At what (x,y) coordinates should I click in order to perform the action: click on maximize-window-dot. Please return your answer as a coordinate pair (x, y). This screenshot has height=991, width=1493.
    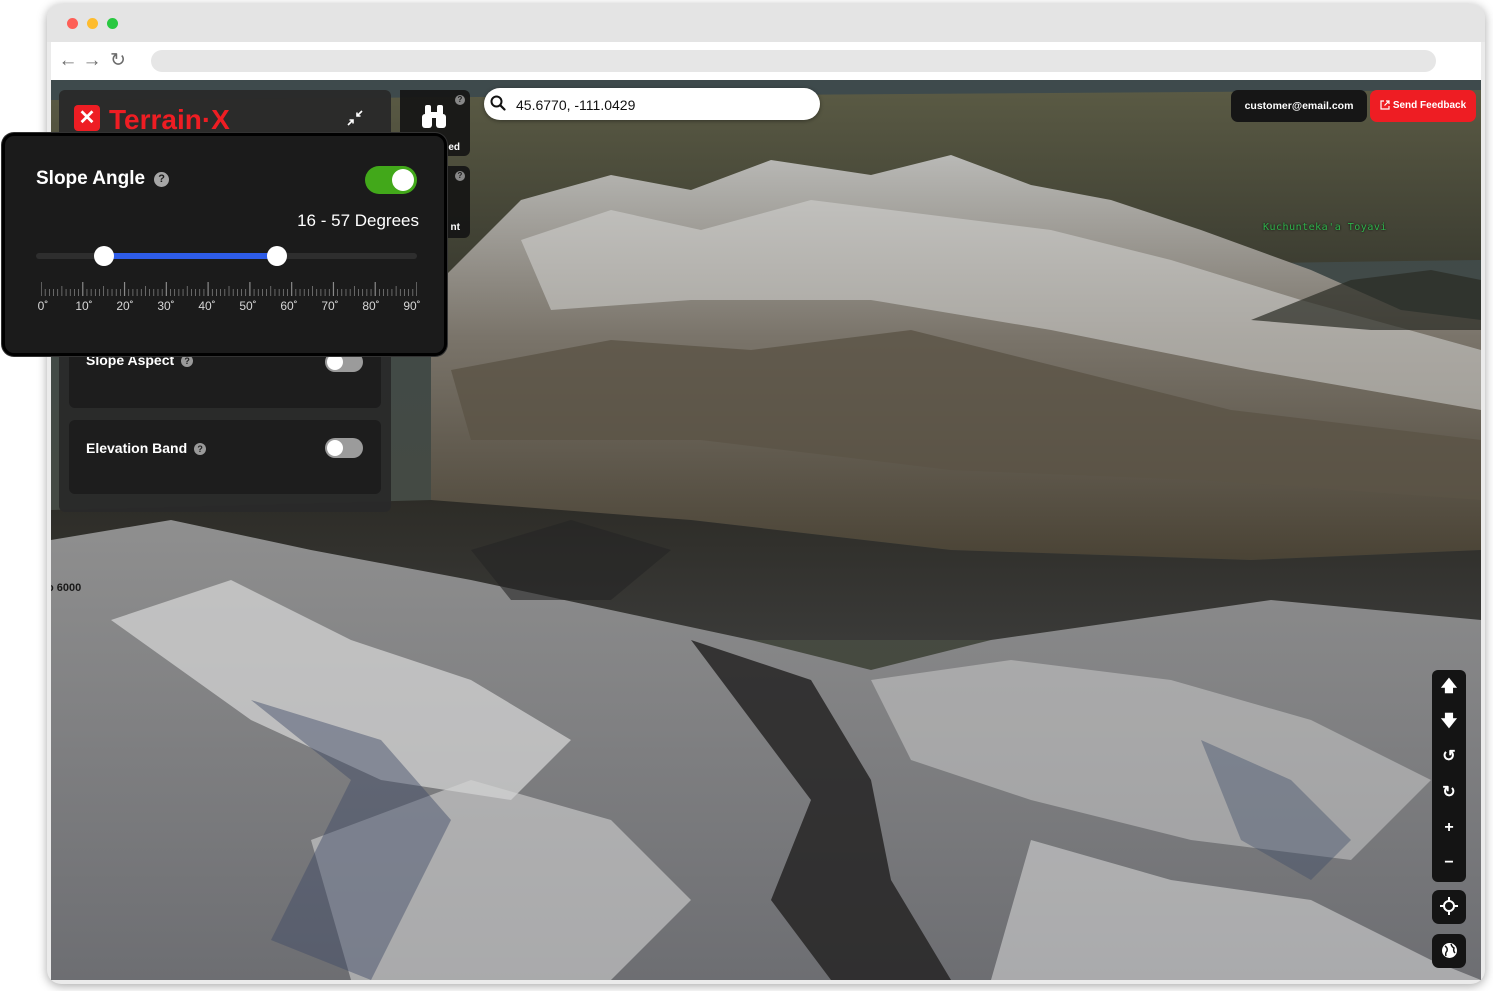
    Looking at the image, I should click on (112, 23).